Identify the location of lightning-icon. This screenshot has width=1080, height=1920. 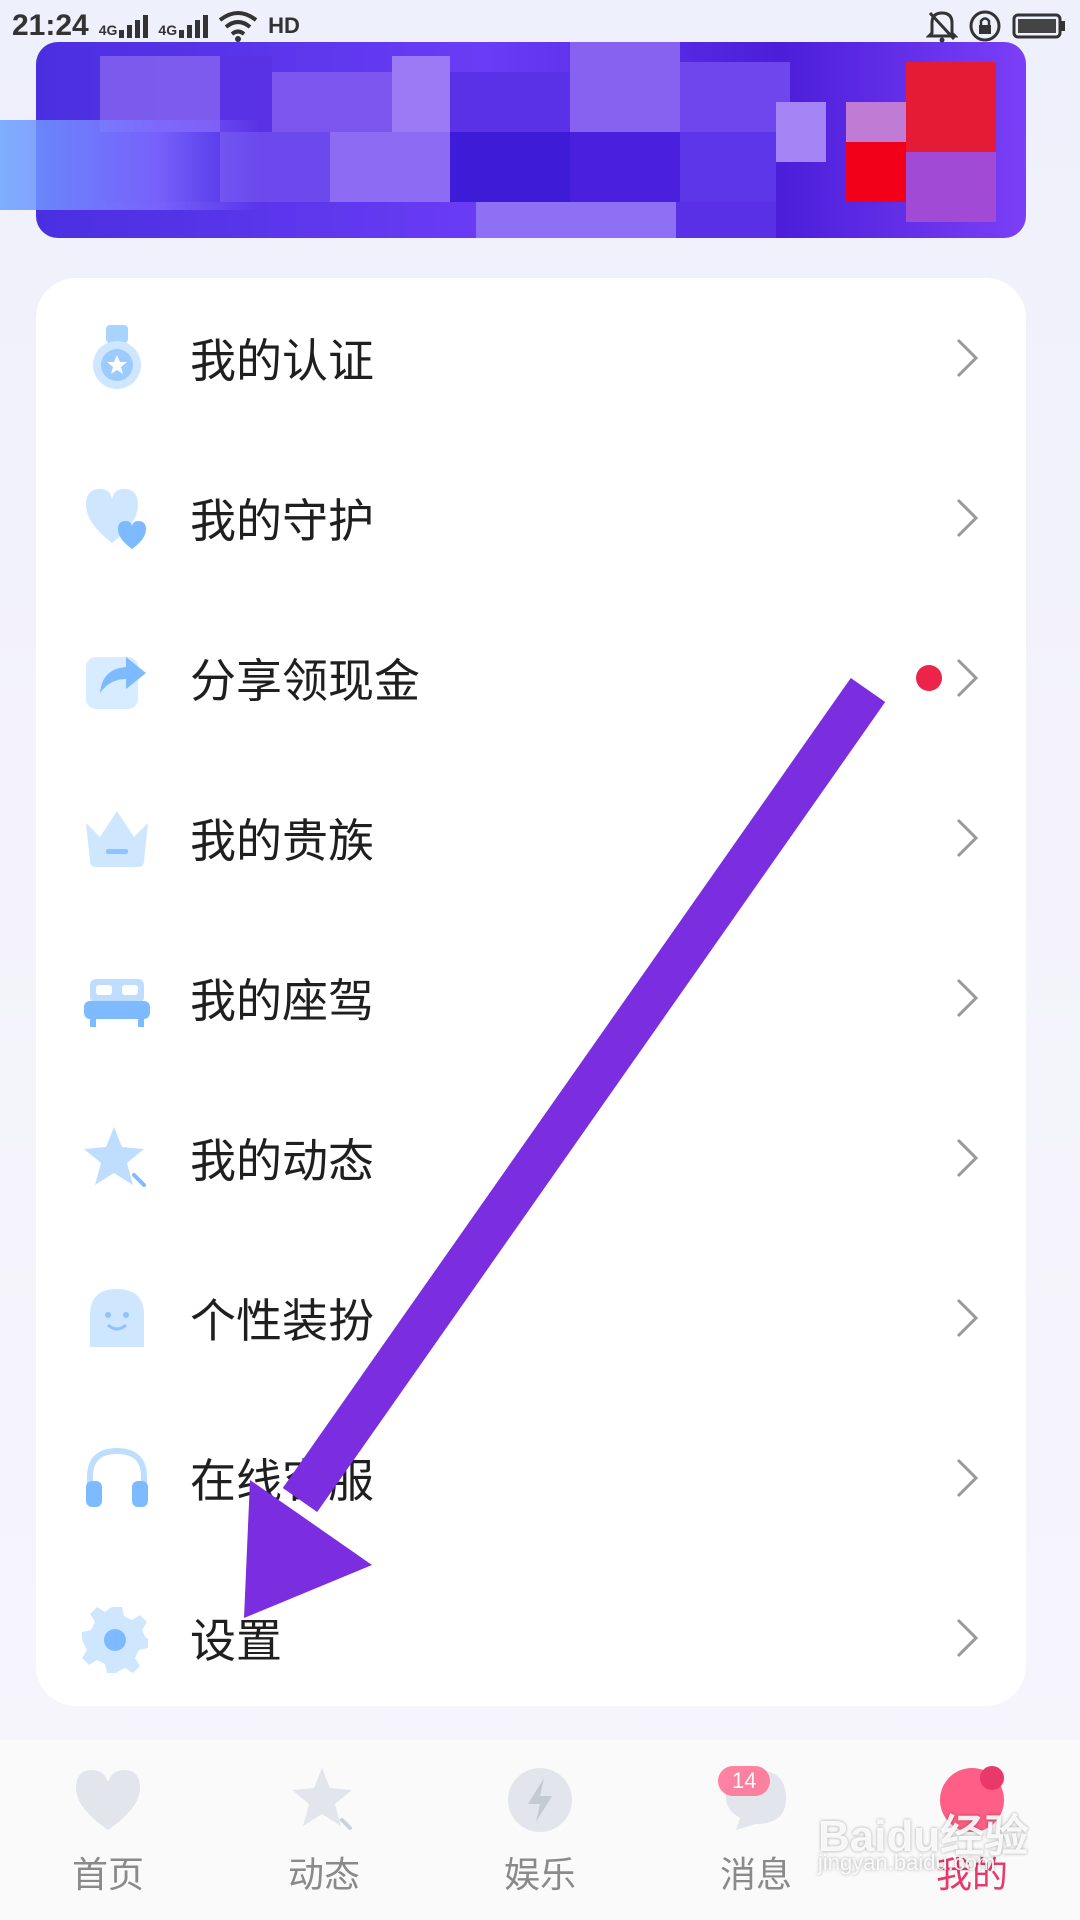
(540, 1800).